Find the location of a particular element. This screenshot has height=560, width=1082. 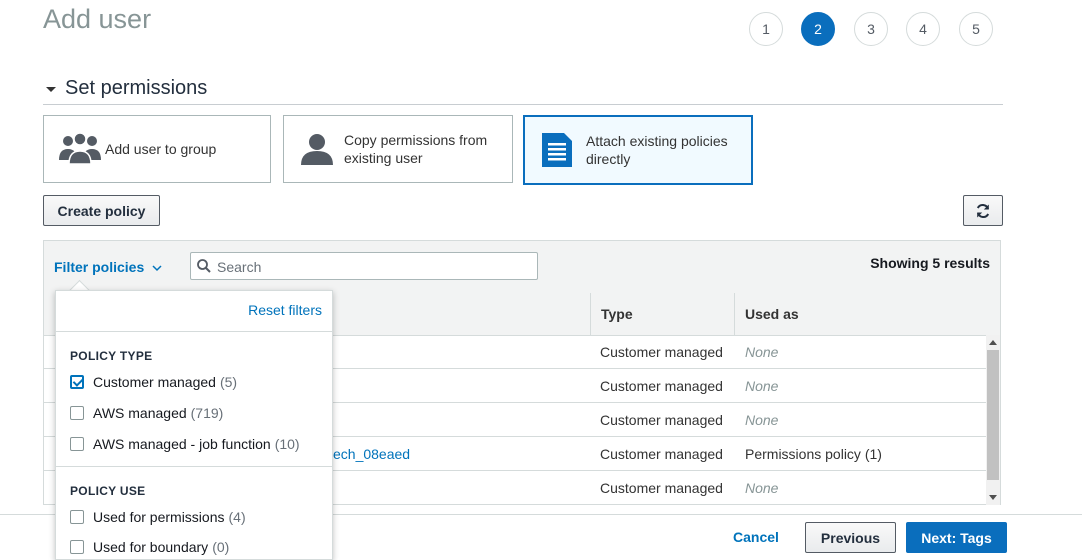

previous-button: Previous is located at coordinates (850, 537).